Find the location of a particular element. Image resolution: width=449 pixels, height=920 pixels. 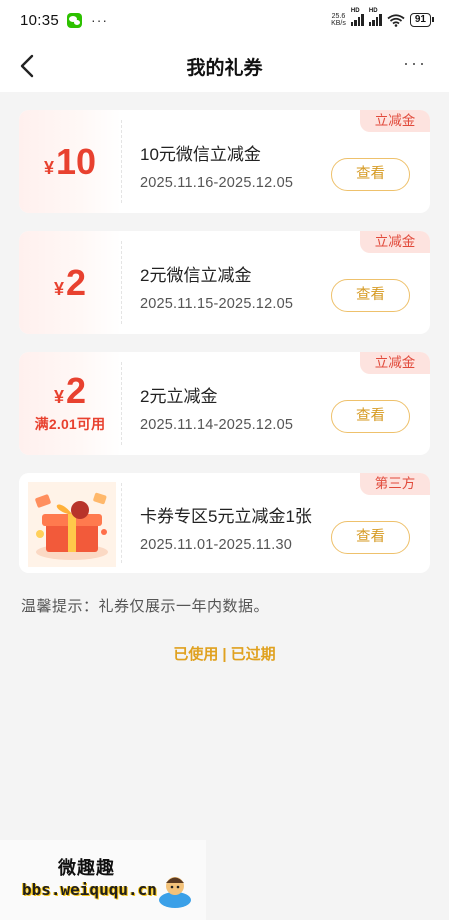

coupon-card: ¥ 2 2元微信立减金 2025.11.15-2025.12.05 立减金 查看 is located at coordinates (224, 282).